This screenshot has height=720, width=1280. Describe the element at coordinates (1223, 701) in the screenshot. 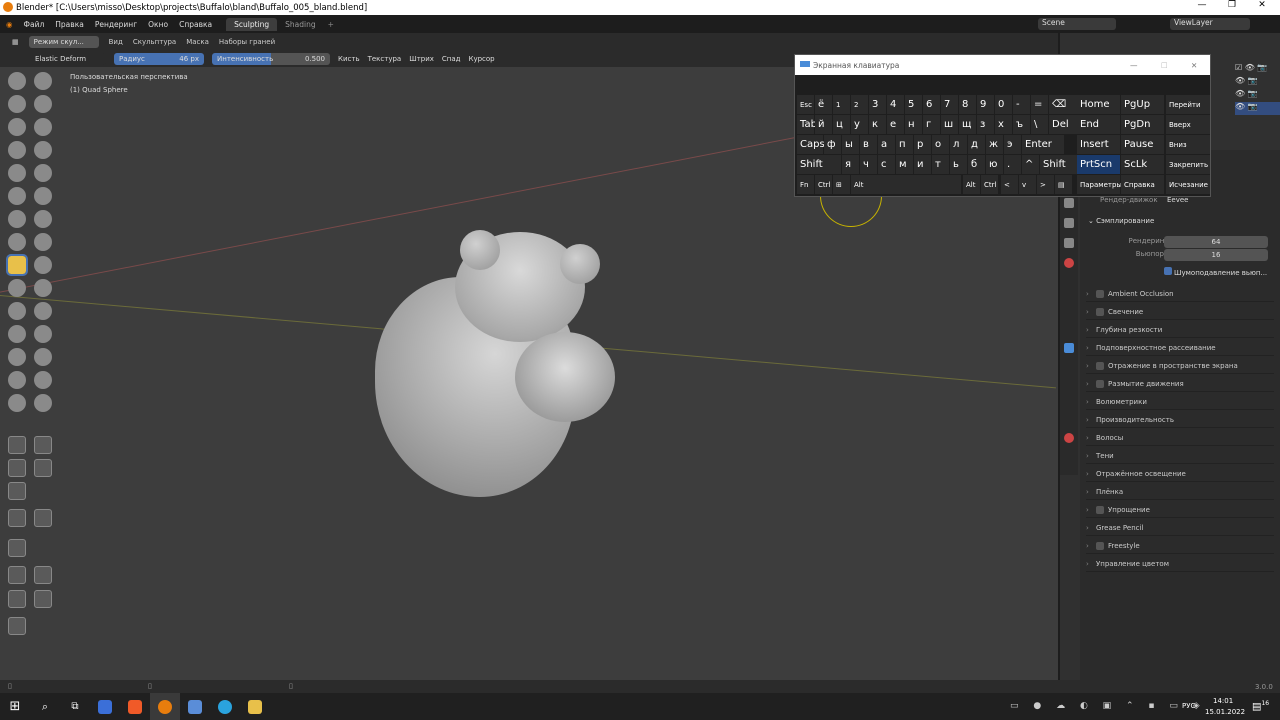

I see `clock-time: 14:01` at that location.